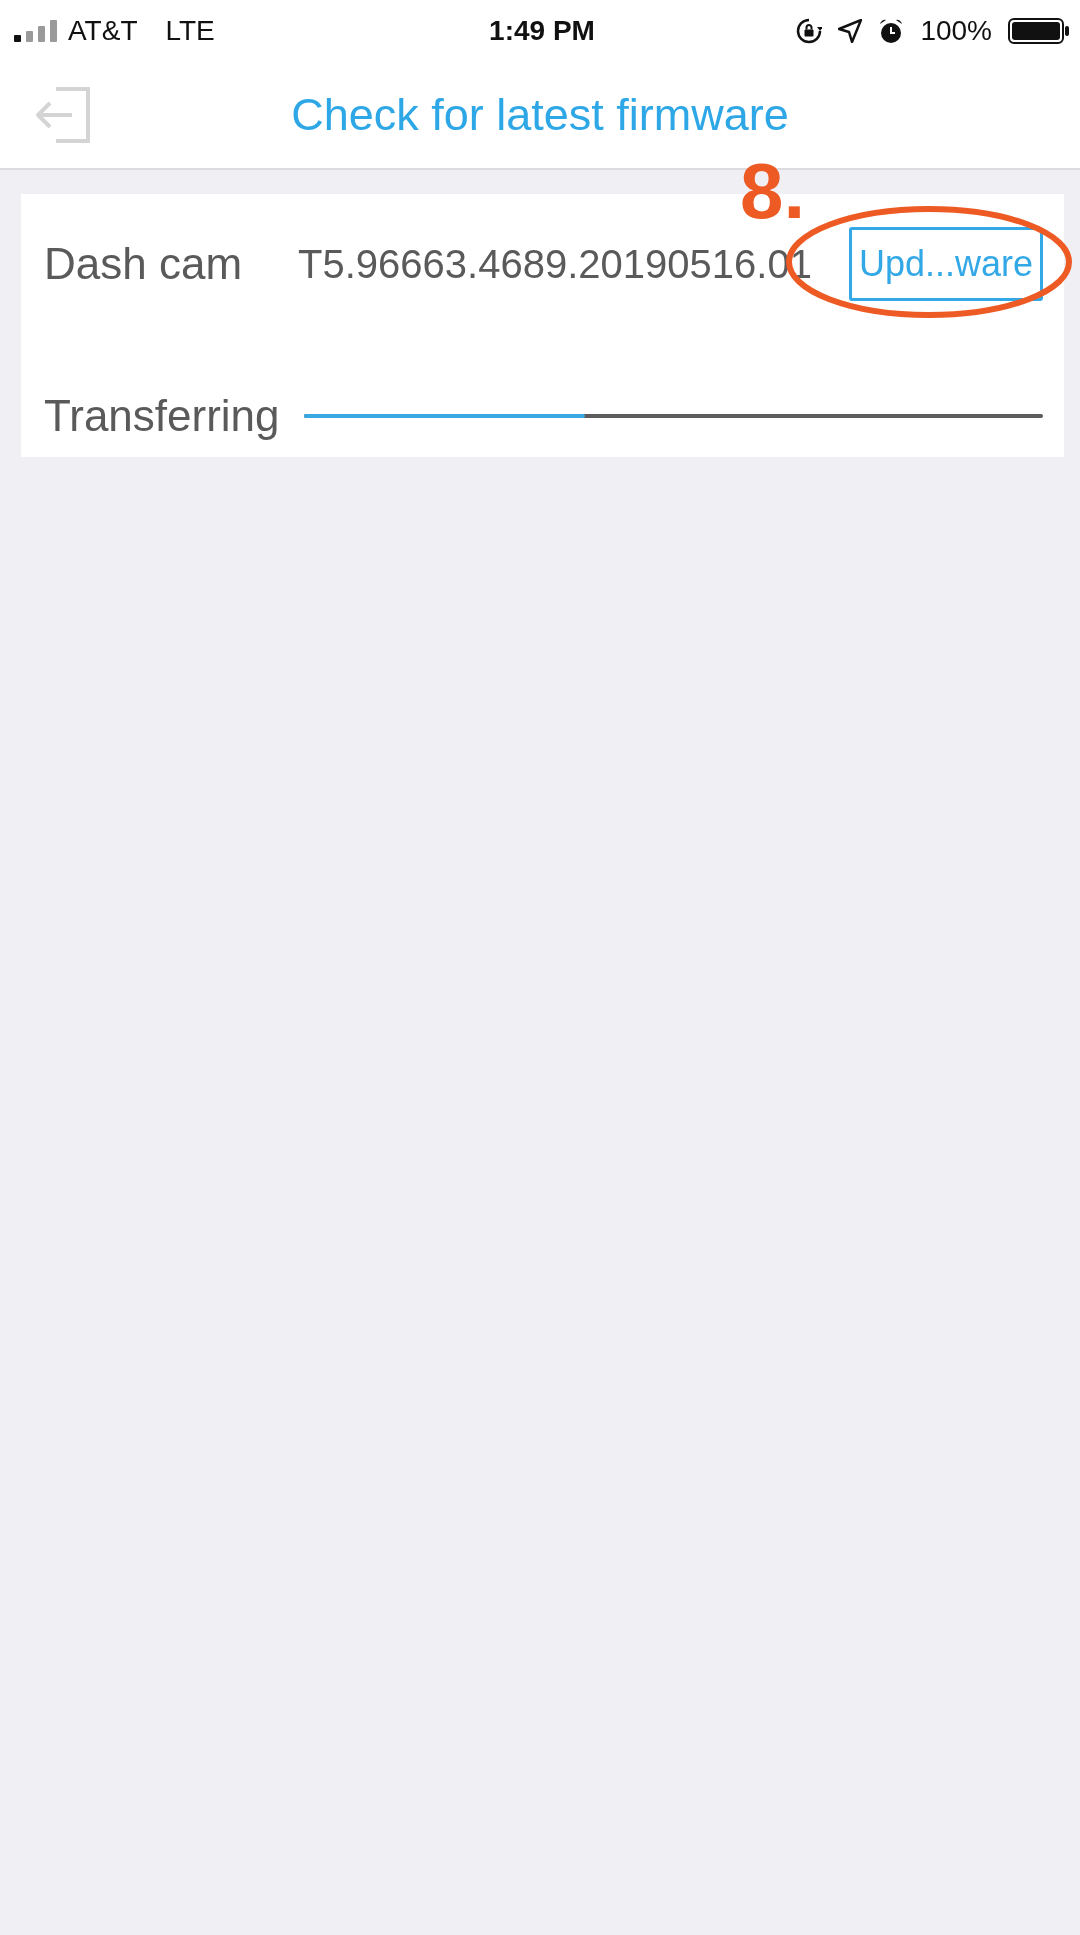  What do you see at coordinates (37, 31) in the screenshot?
I see `signal-bars-icon` at bounding box center [37, 31].